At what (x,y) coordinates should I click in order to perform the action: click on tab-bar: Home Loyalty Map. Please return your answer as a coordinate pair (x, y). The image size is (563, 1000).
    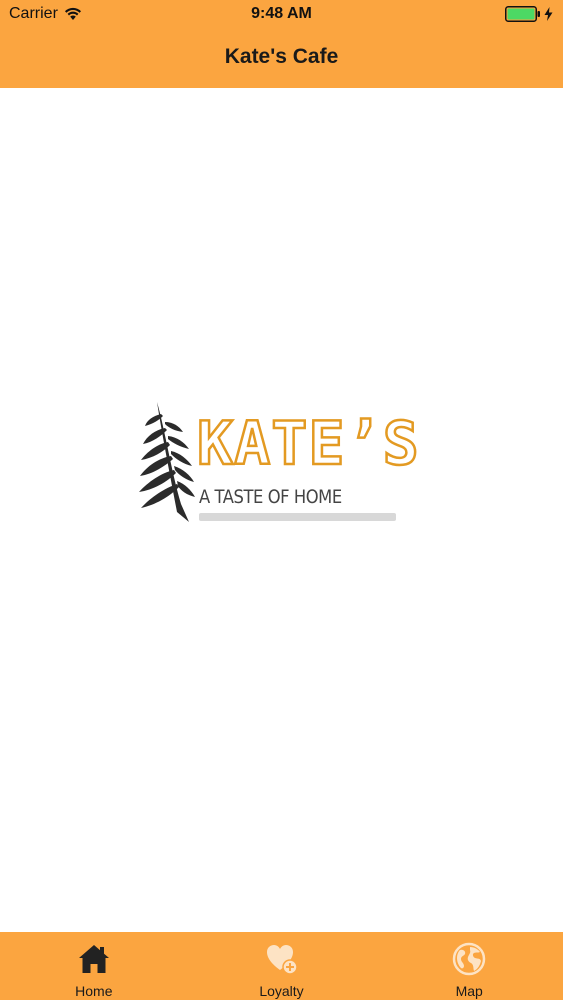
    Looking at the image, I should click on (281, 966).